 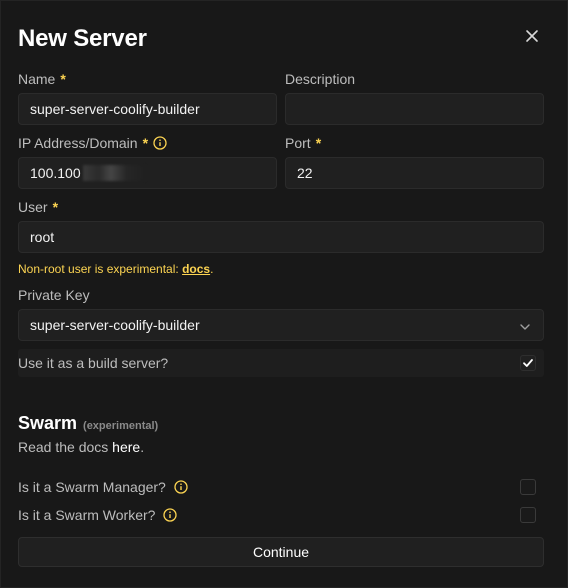 What do you see at coordinates (33, 207) in the screenshot?
I see `user-label-text: User` at bounding box center [33, 207].